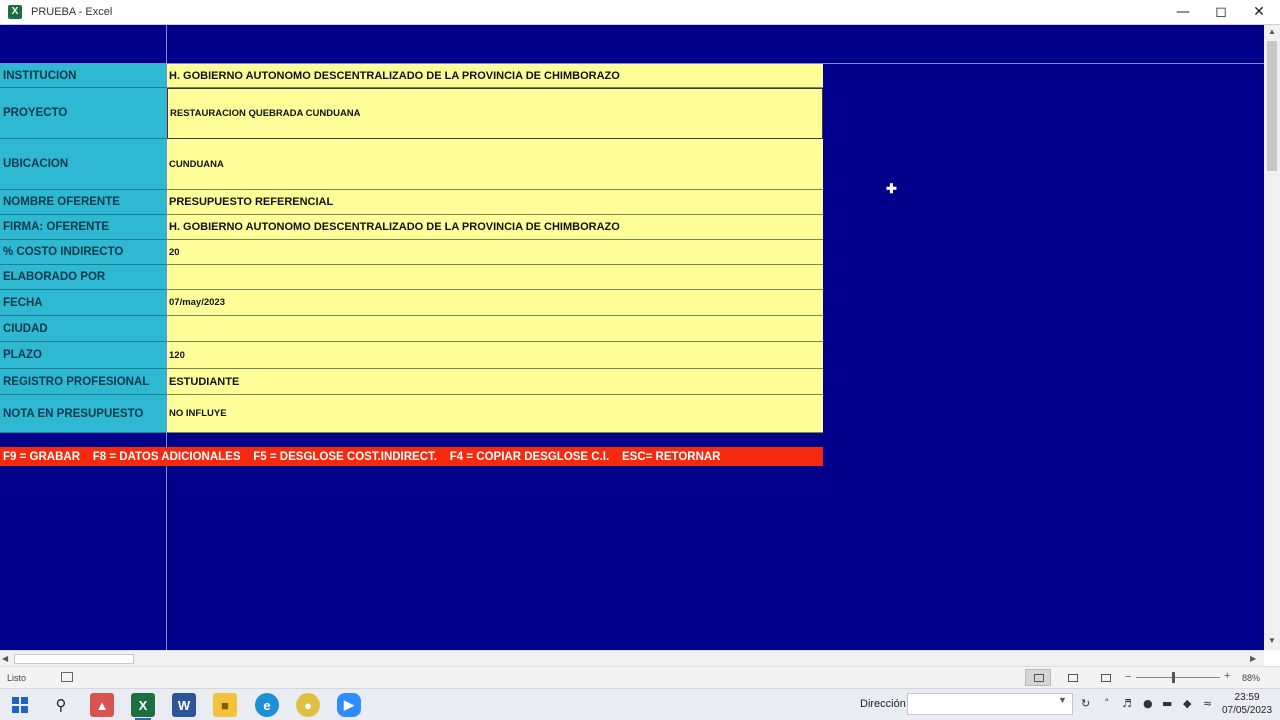 Image resolution: width=1280 pixels, height=720 pixels. I want to click on excel-taskbar-icon: X, so click(143, 705).